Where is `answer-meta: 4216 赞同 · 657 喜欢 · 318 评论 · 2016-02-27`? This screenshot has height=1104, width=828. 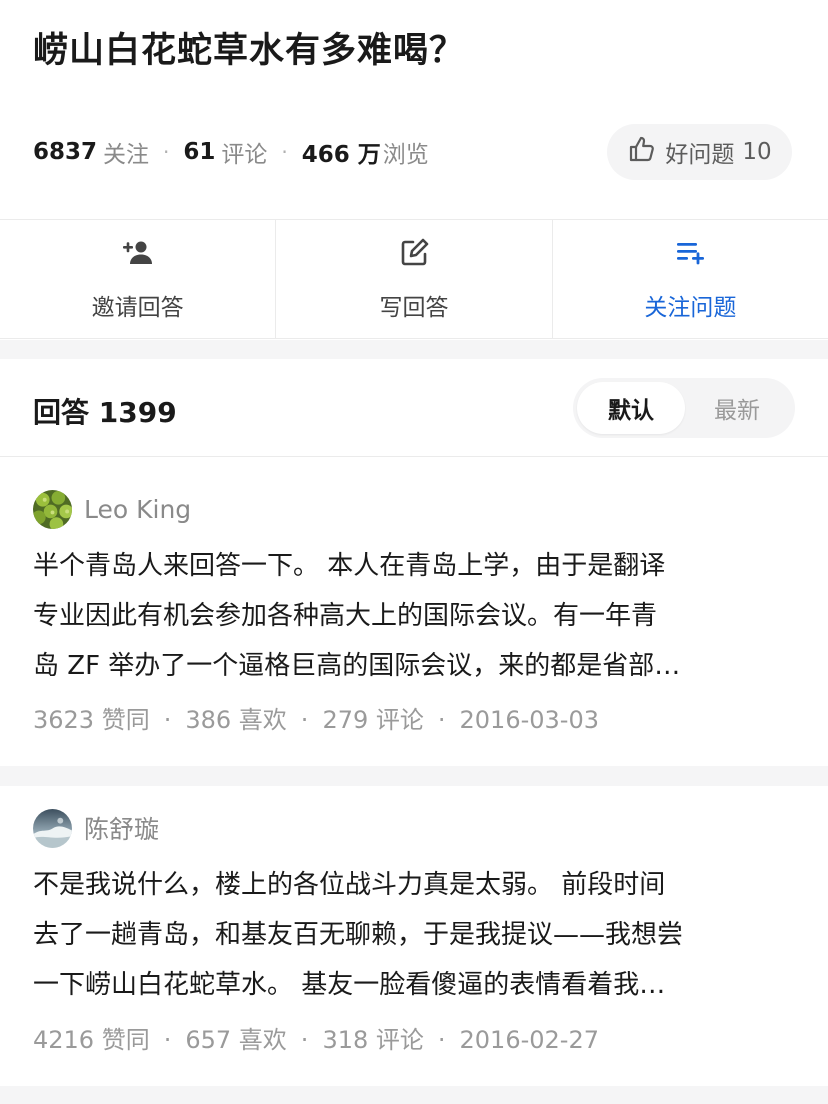
answer-meta: 4216 赞同 · 657 喜欢 · 318 评论 · 2016-02-27 is located at coordinates (316, 1040).